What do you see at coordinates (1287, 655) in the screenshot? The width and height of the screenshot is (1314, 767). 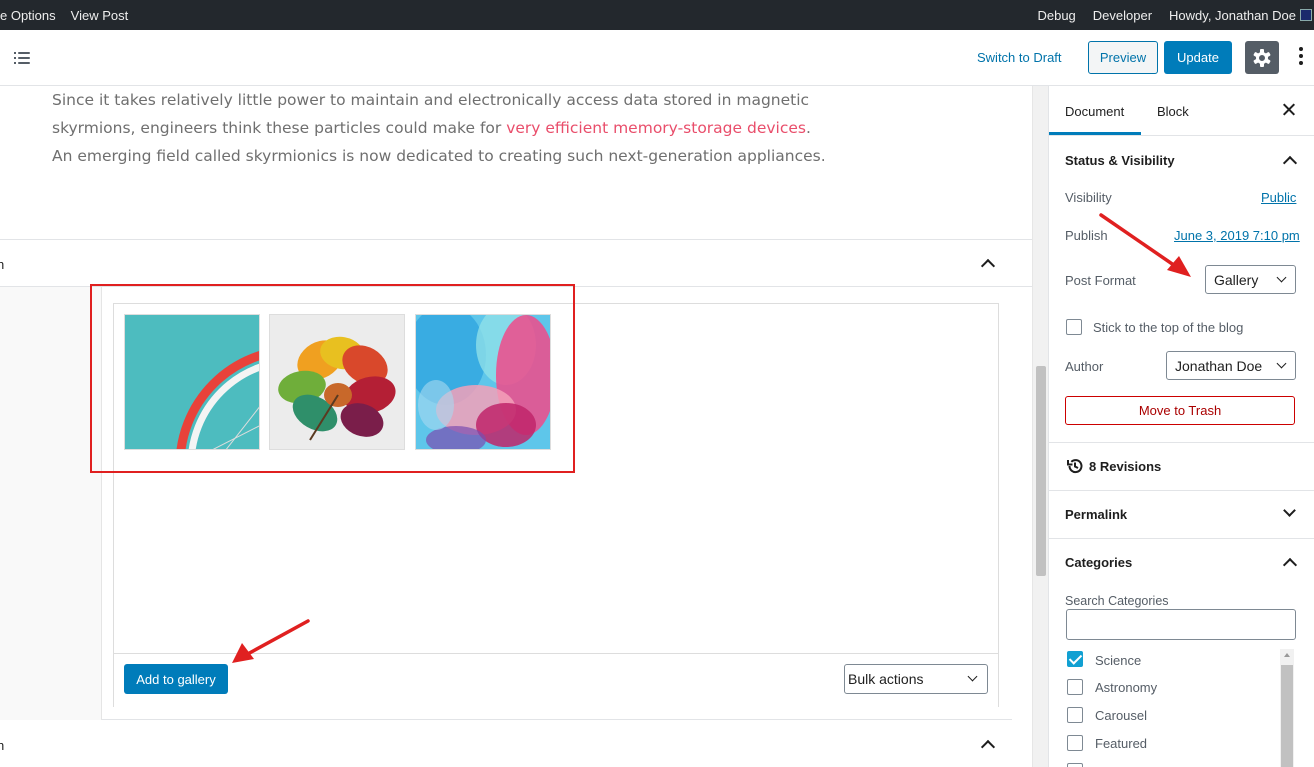 I see `scroll-up-icon` at bounding box center [1287, 655].